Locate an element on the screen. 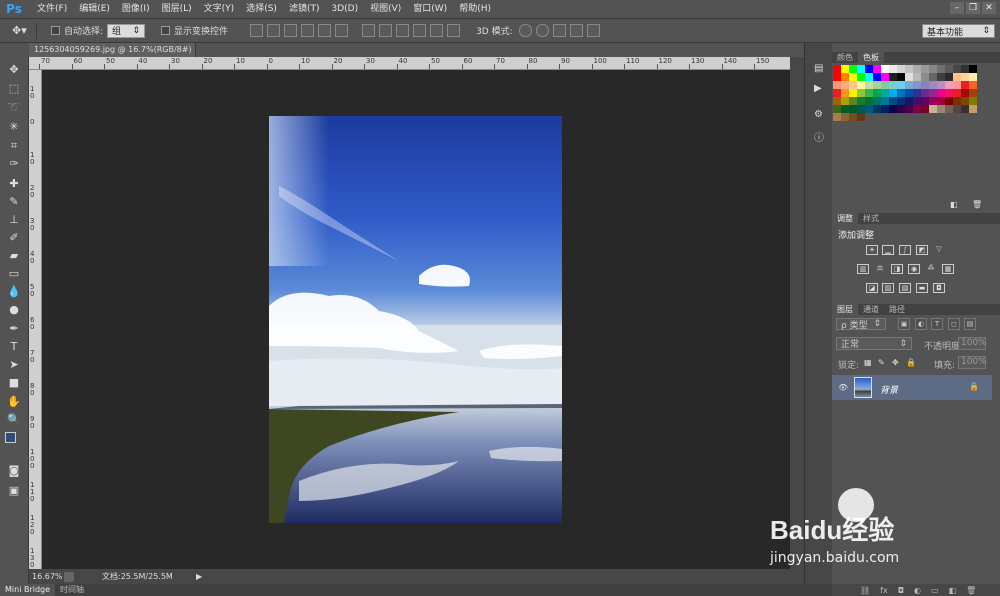  fill-input: 100% is located at coordinates (972, 362).